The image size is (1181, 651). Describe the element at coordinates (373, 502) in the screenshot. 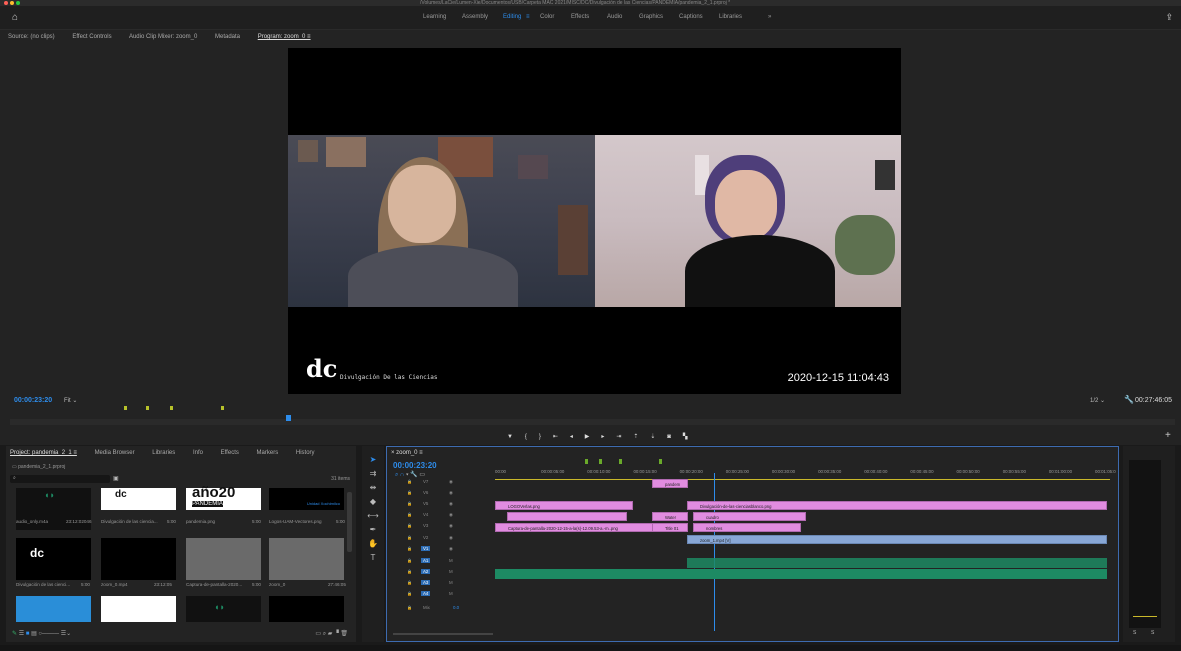

I see `razor-tool-icon: ◆` at that location.